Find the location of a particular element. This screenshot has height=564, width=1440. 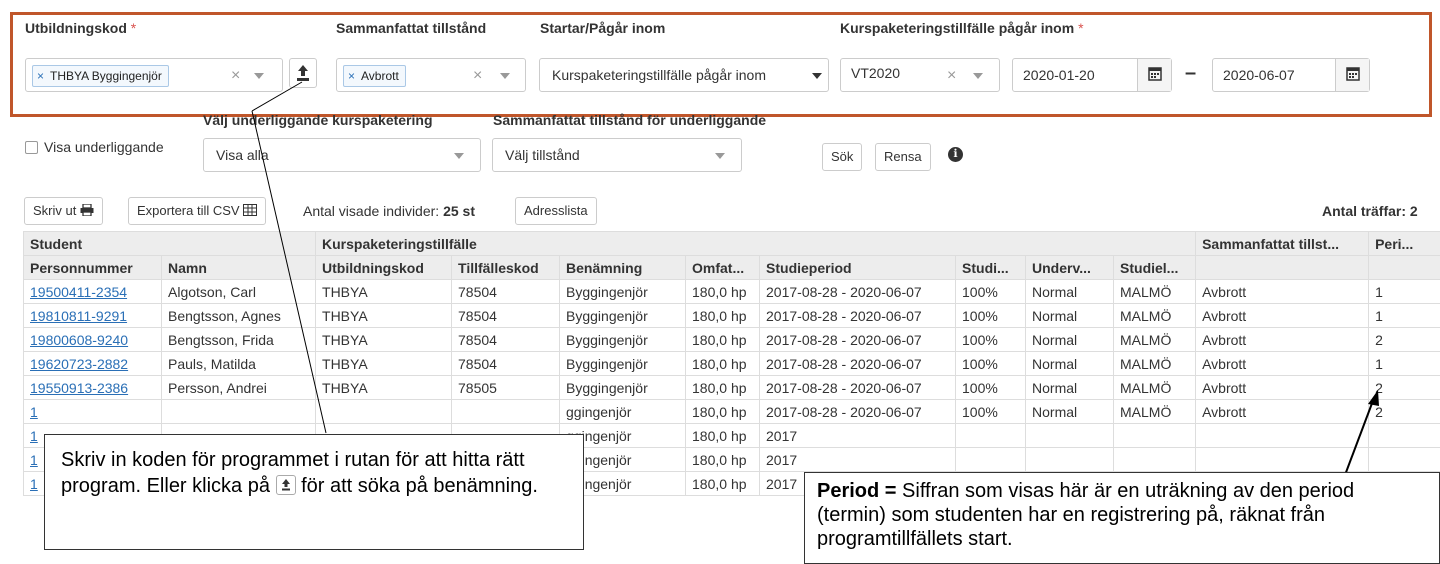

left-pointer-line is located at coordinates (277, 96).